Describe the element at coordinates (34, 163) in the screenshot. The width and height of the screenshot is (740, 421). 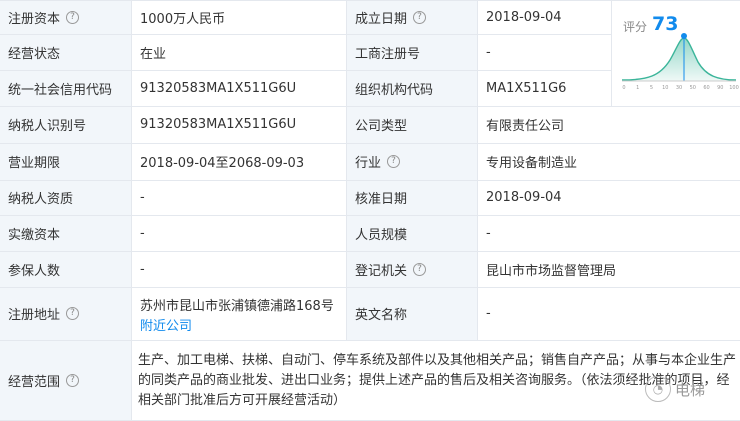
I see `label-business-term: 营业期限` at that location.